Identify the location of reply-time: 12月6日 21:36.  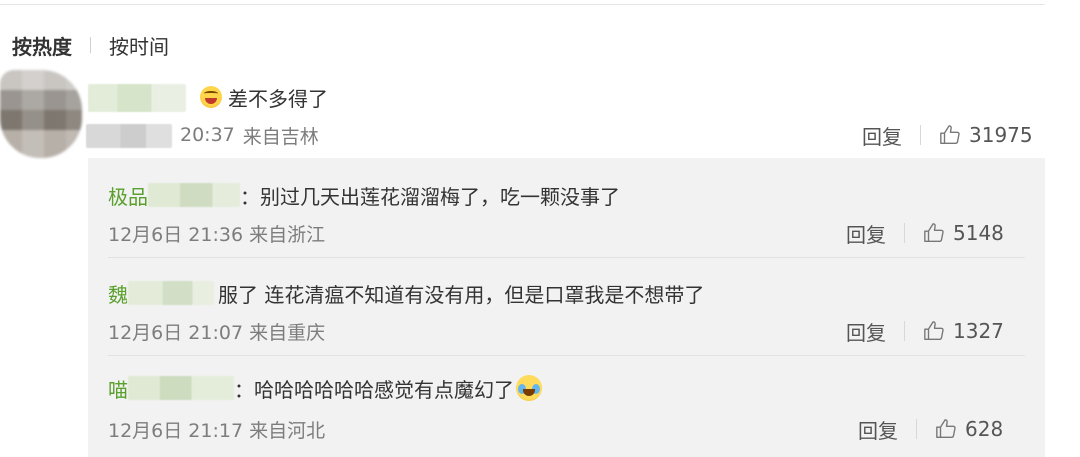
(176, 234).